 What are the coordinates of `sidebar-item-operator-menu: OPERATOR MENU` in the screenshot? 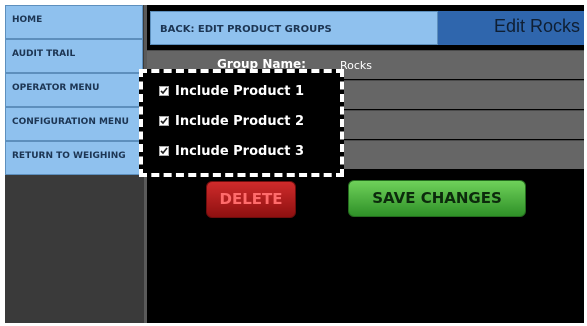 It's located at (74, 90).